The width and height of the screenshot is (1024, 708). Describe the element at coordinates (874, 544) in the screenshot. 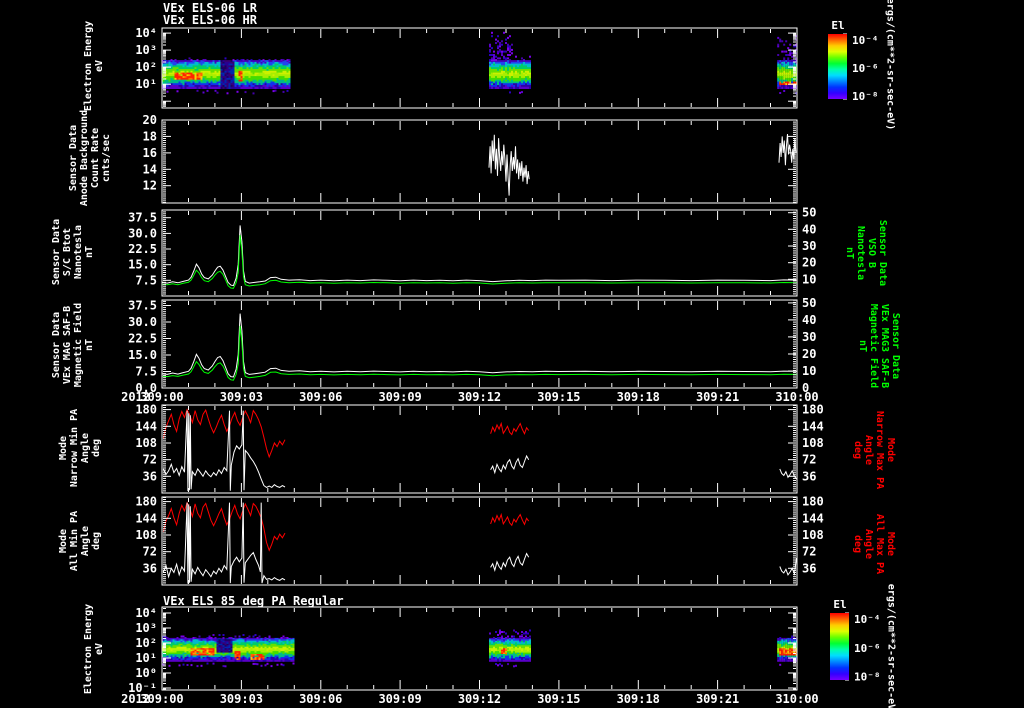

I see `panel6-right-axis-title: Mode All Max PA Angle deg` at that location.